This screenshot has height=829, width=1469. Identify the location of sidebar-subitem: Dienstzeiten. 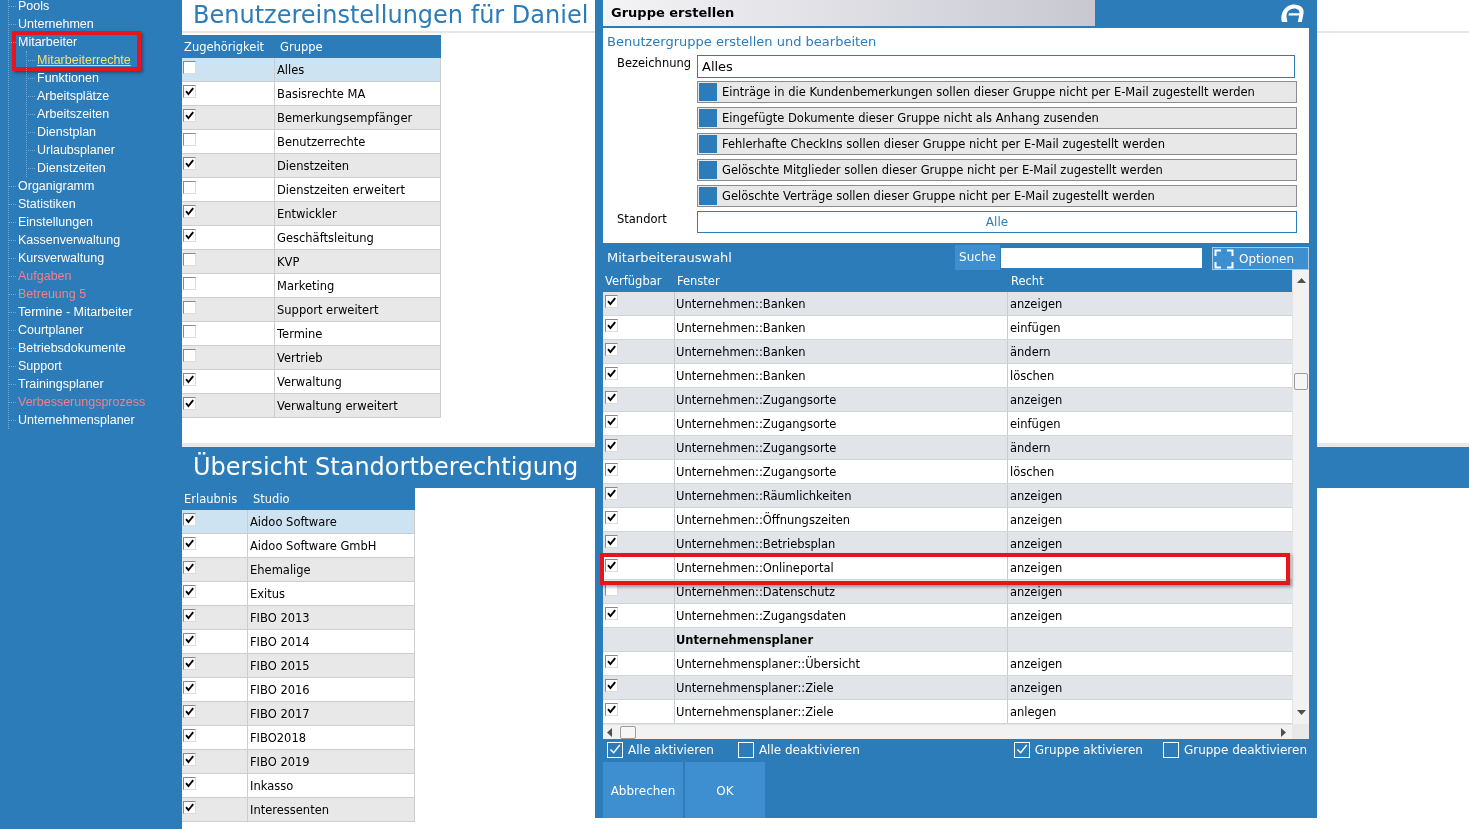
(71, 168).